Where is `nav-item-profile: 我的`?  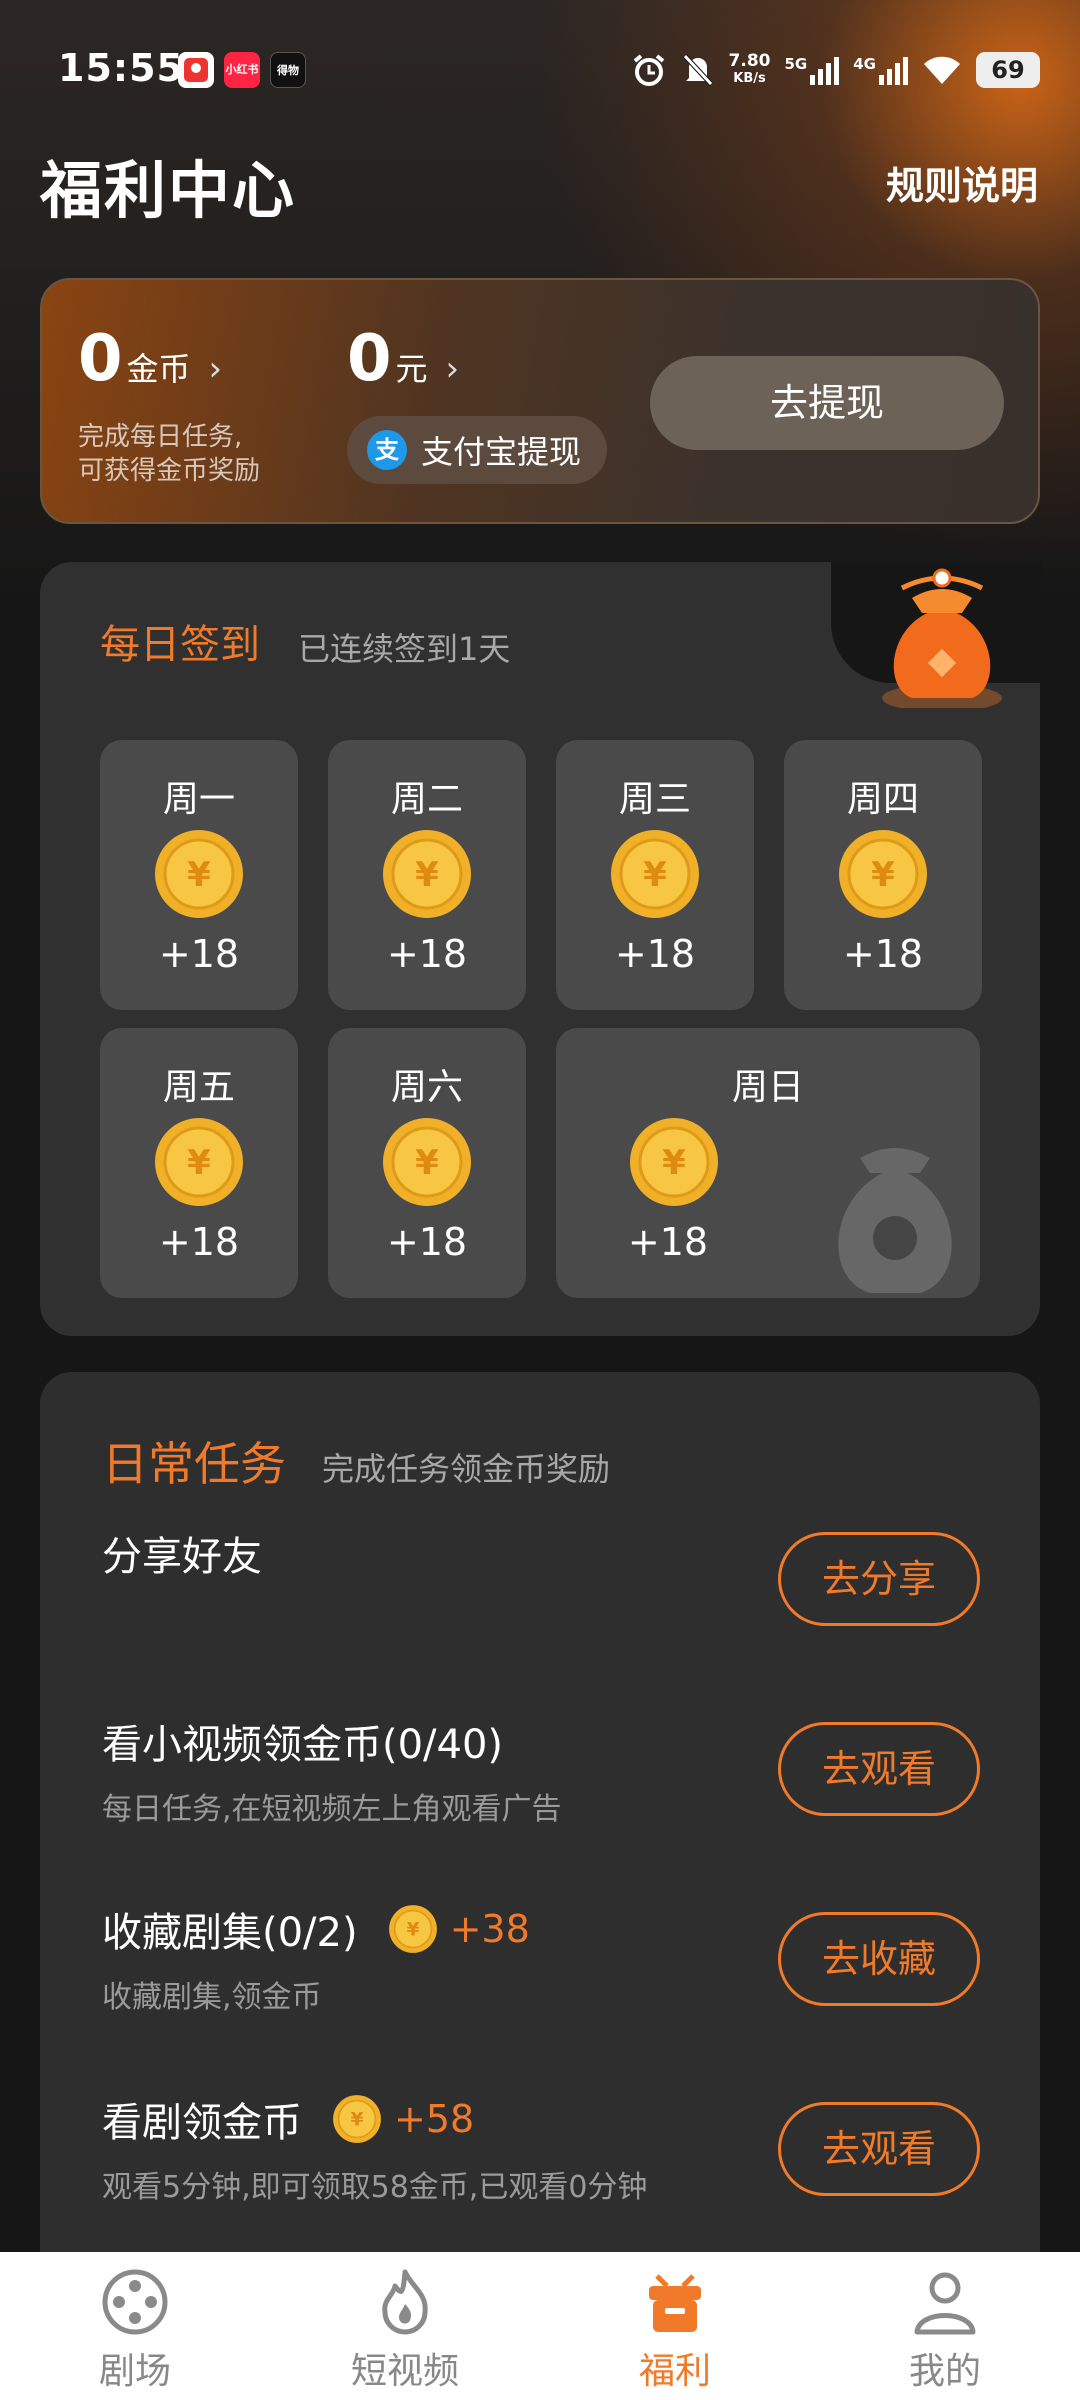
nav-item-profile: 我的 is located at coordinates (945, 2326).